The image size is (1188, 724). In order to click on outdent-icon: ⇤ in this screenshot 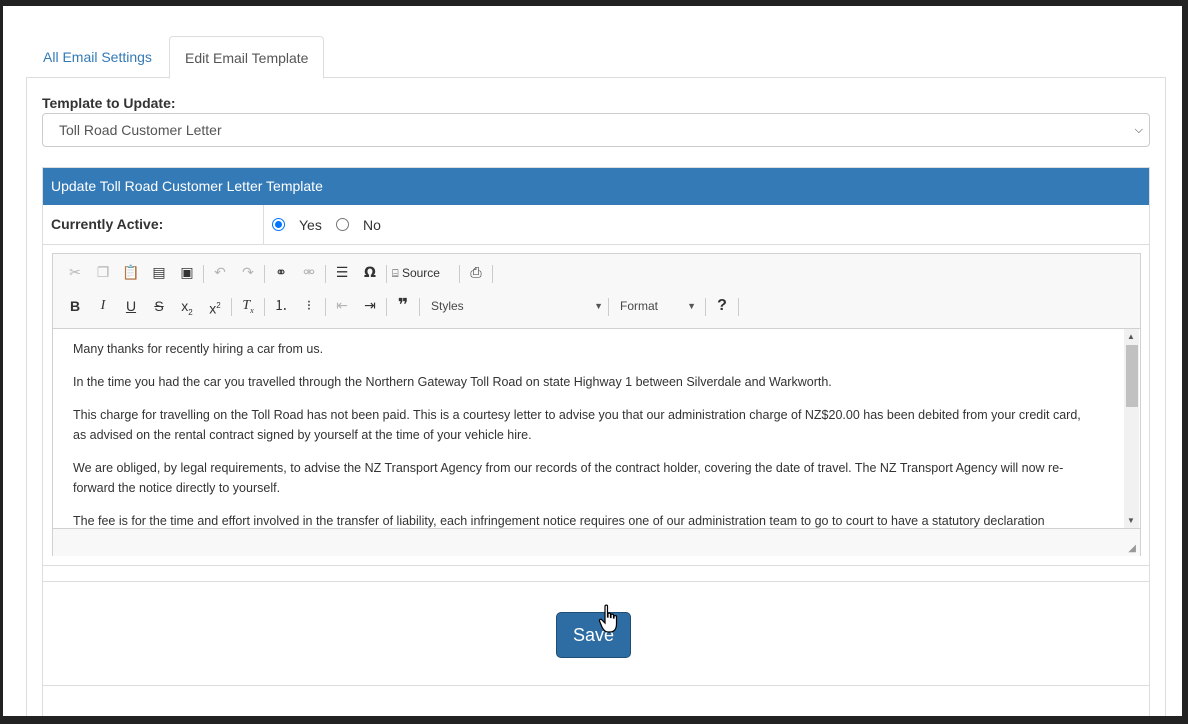, I will do `click(342, 306)`.